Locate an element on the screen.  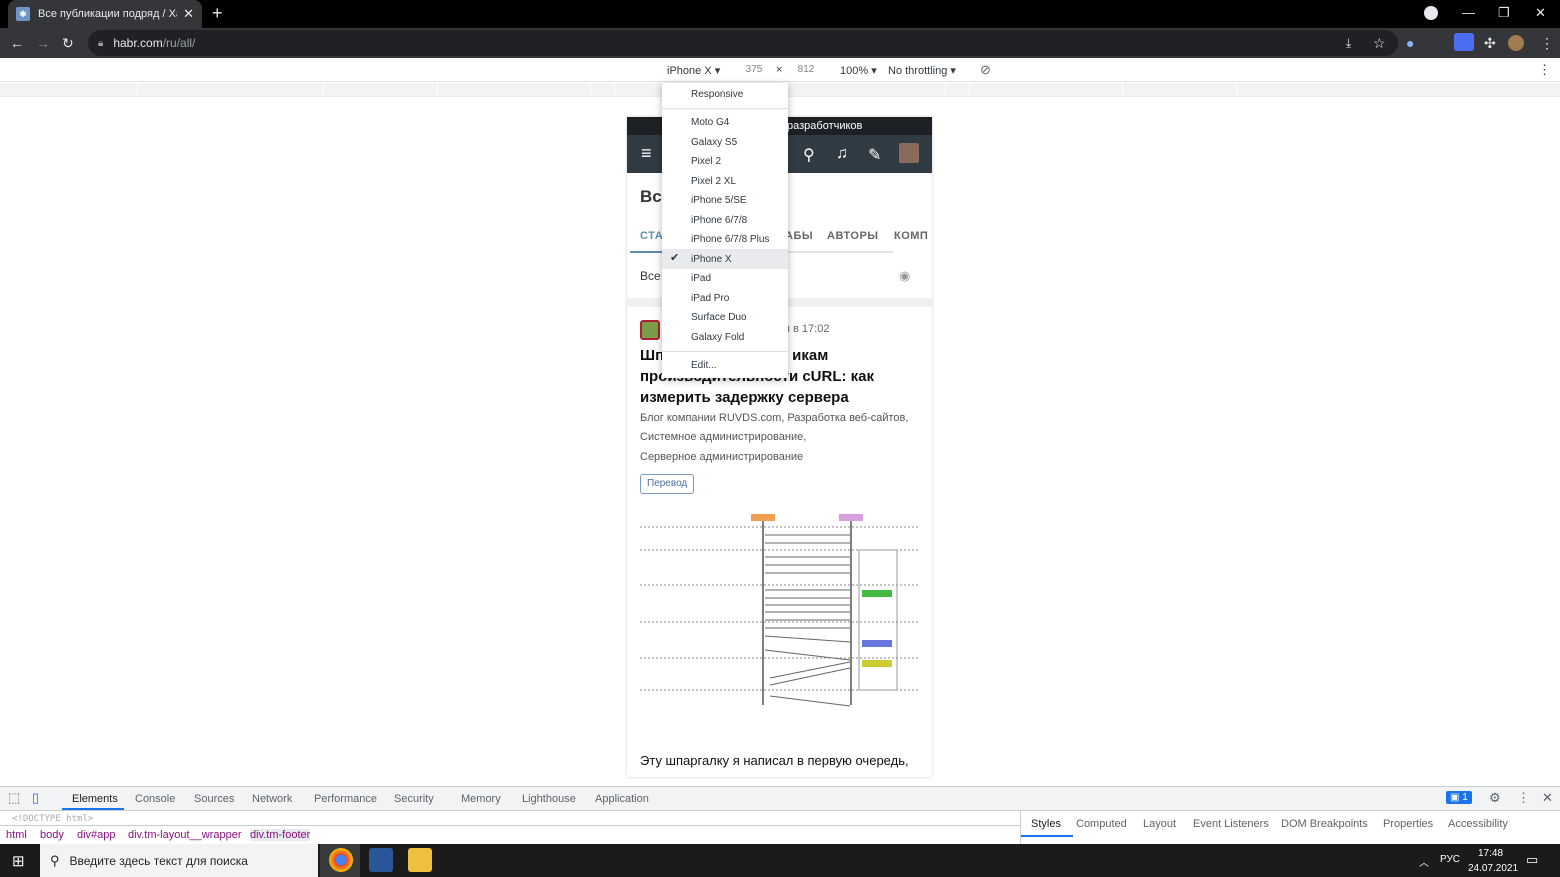
tab-sources: Sources is located at coordinates (214, 799).